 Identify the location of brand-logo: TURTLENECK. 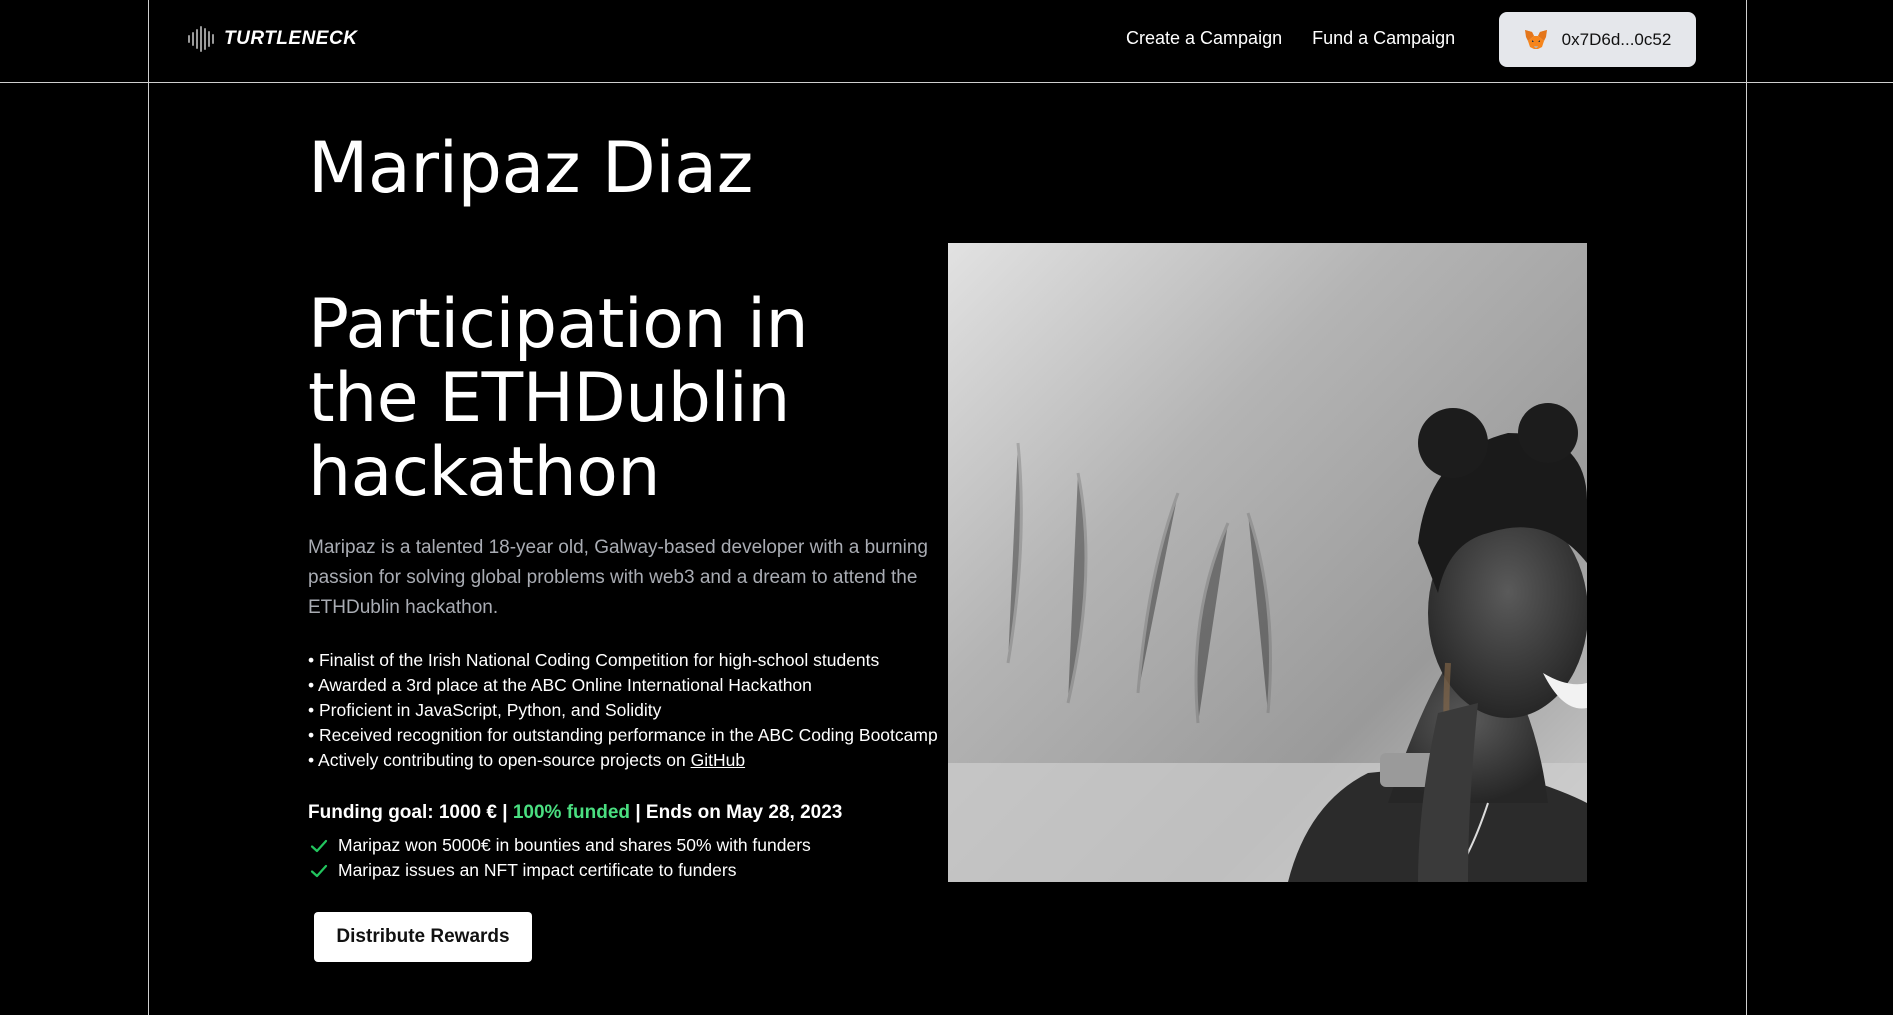
(272, 39).